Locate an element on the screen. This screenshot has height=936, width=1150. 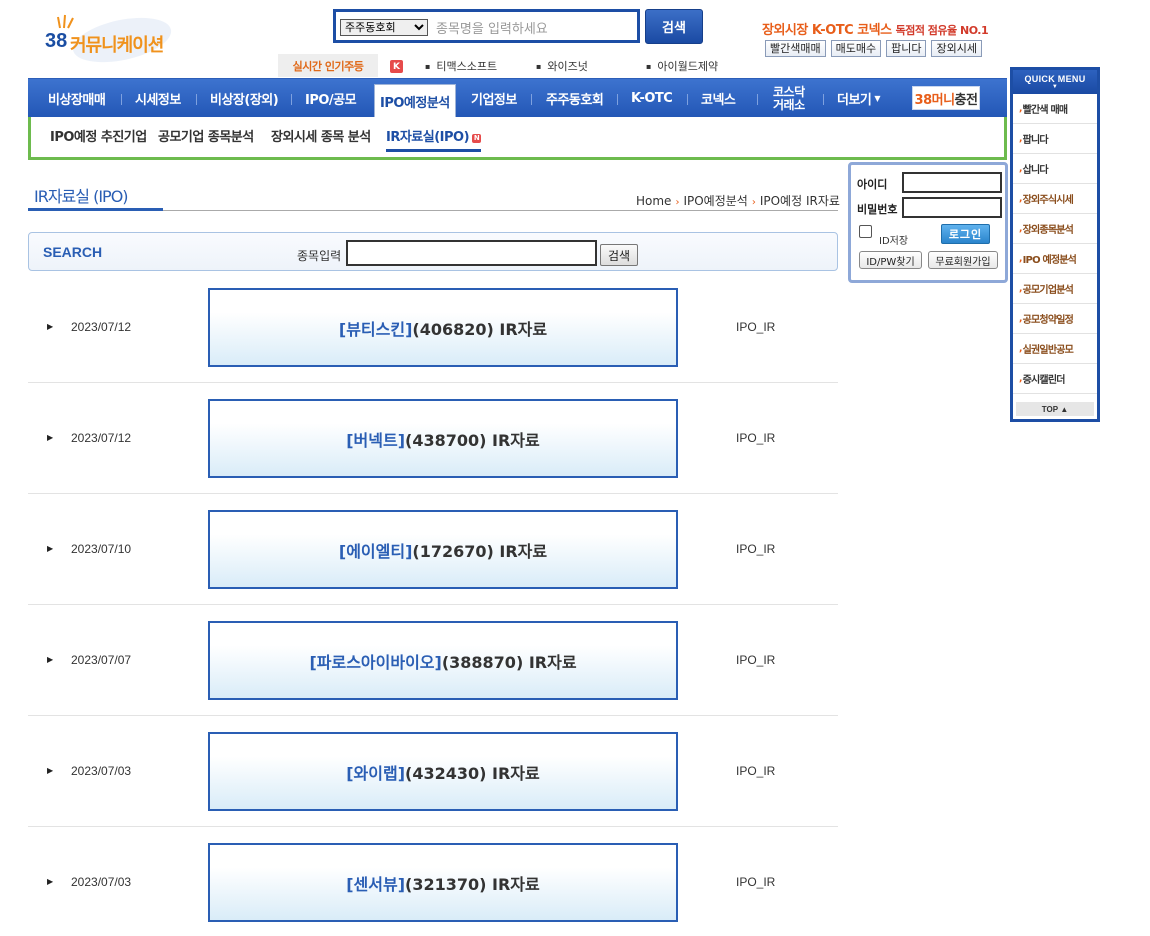
search-category-select: 주주동호회 is located at coordinates (384, 27).